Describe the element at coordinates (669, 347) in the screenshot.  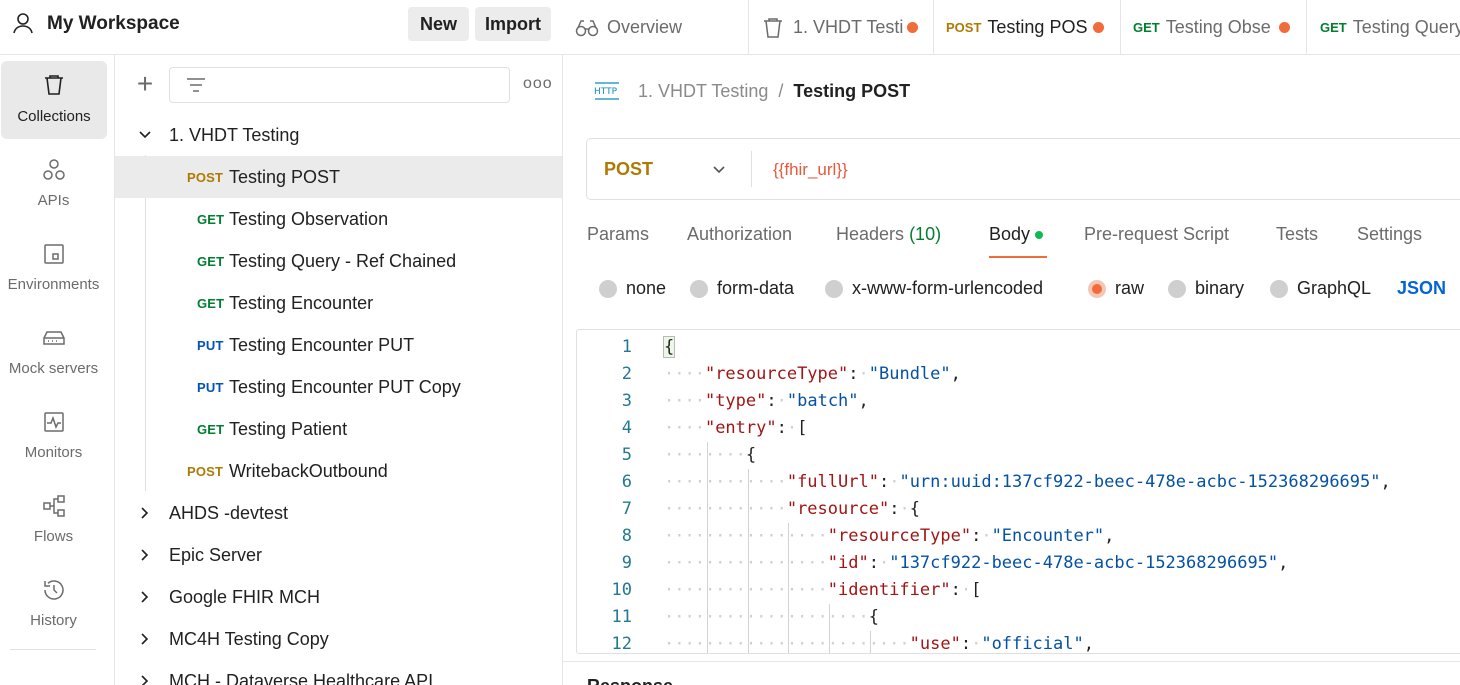
I see `code-text: {` at that location.